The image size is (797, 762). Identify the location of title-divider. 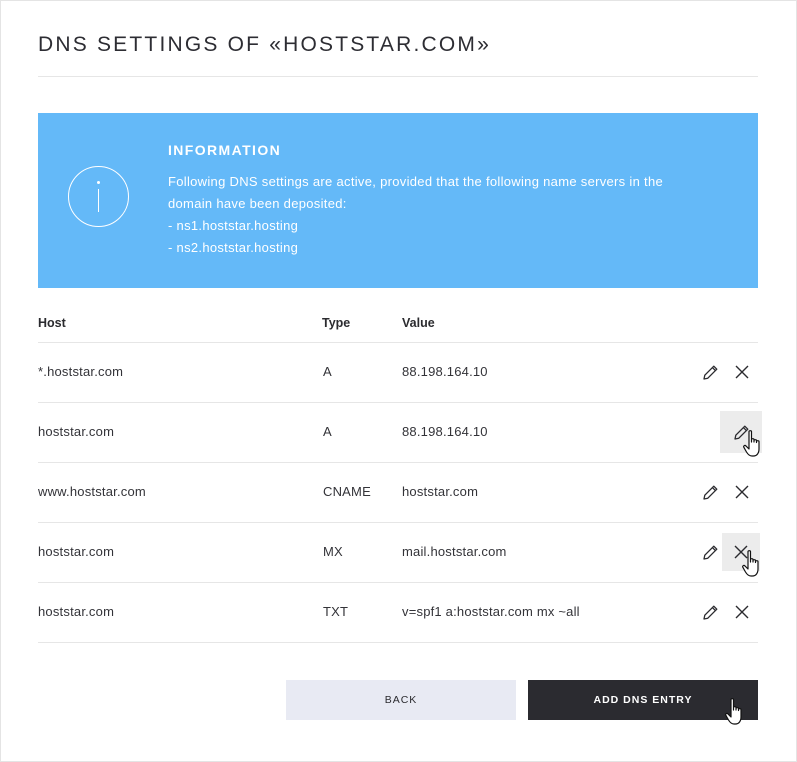
(398, 76).